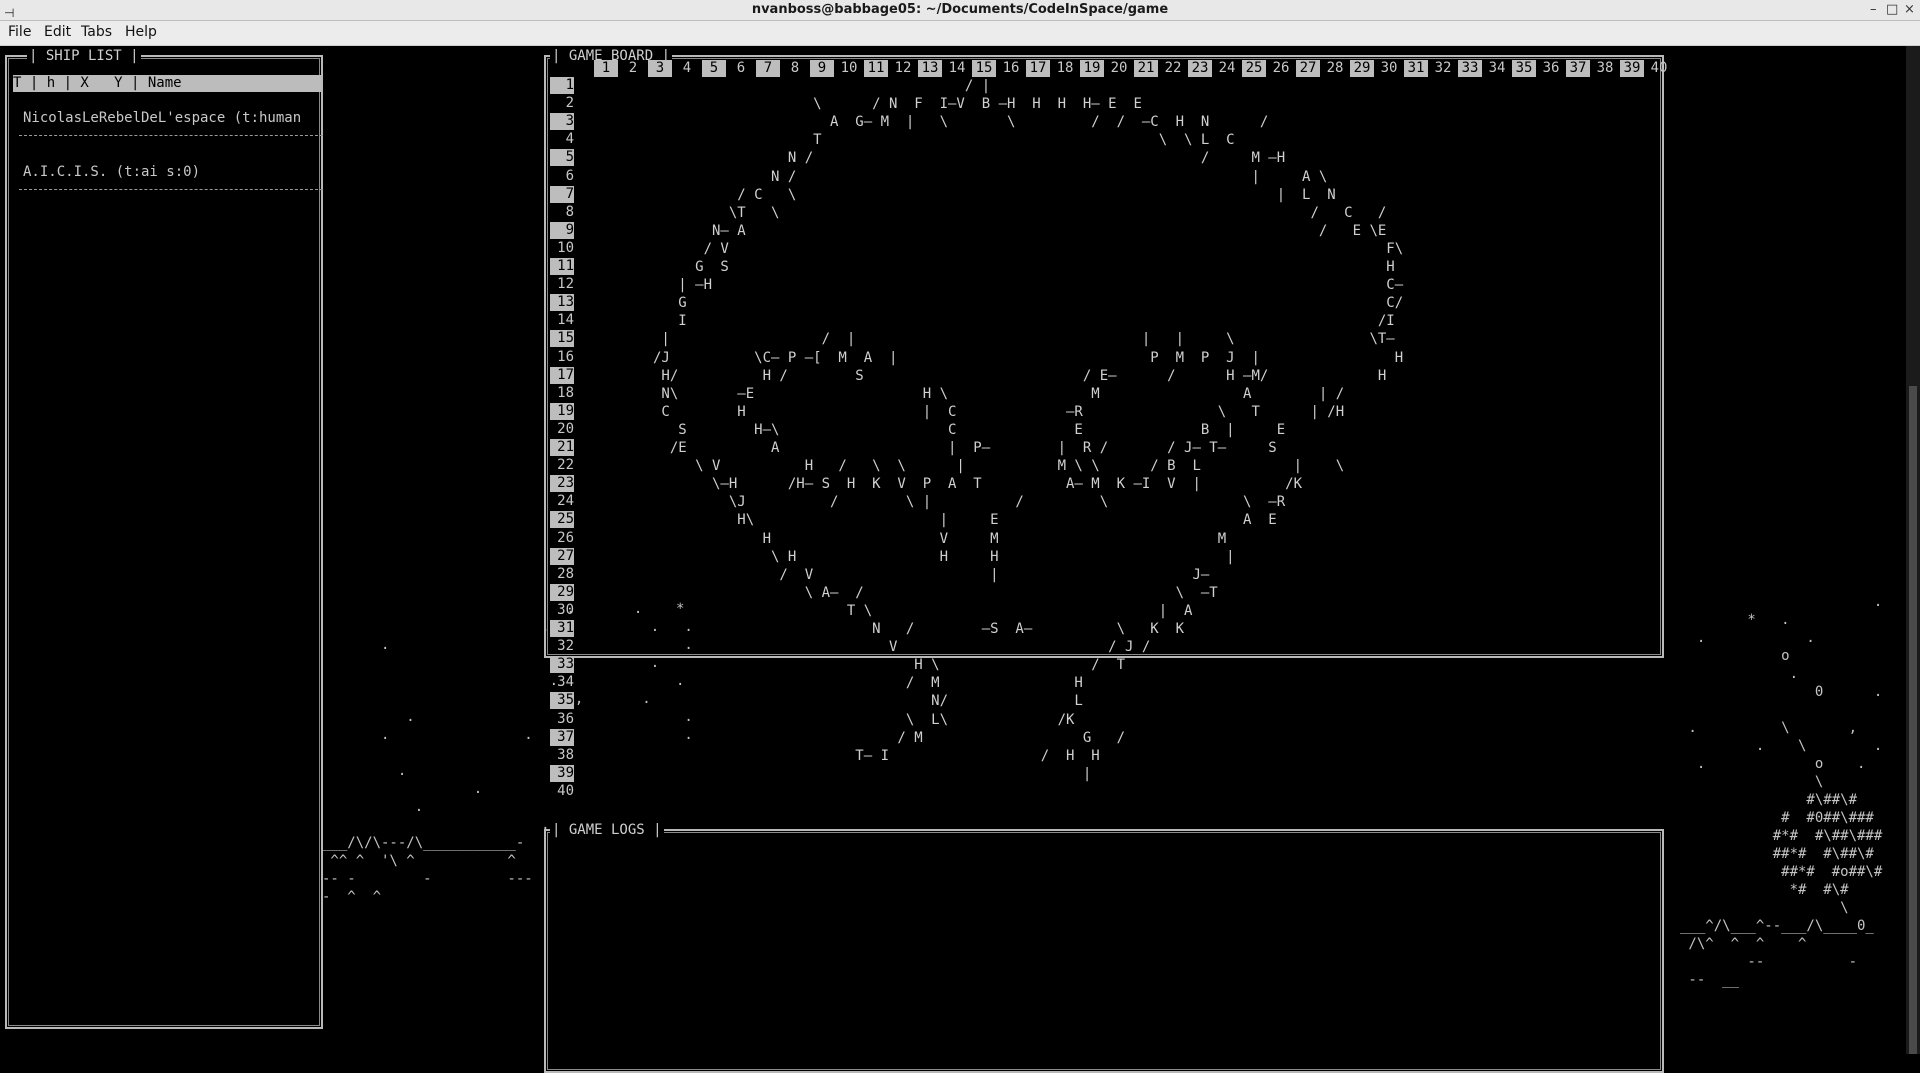 The width and height of the screenshot is (1920, 1073). What do you see at coordinates (565, 609) in the screenshot?
I see `row-number: 30` at bounding box center [565, 609].